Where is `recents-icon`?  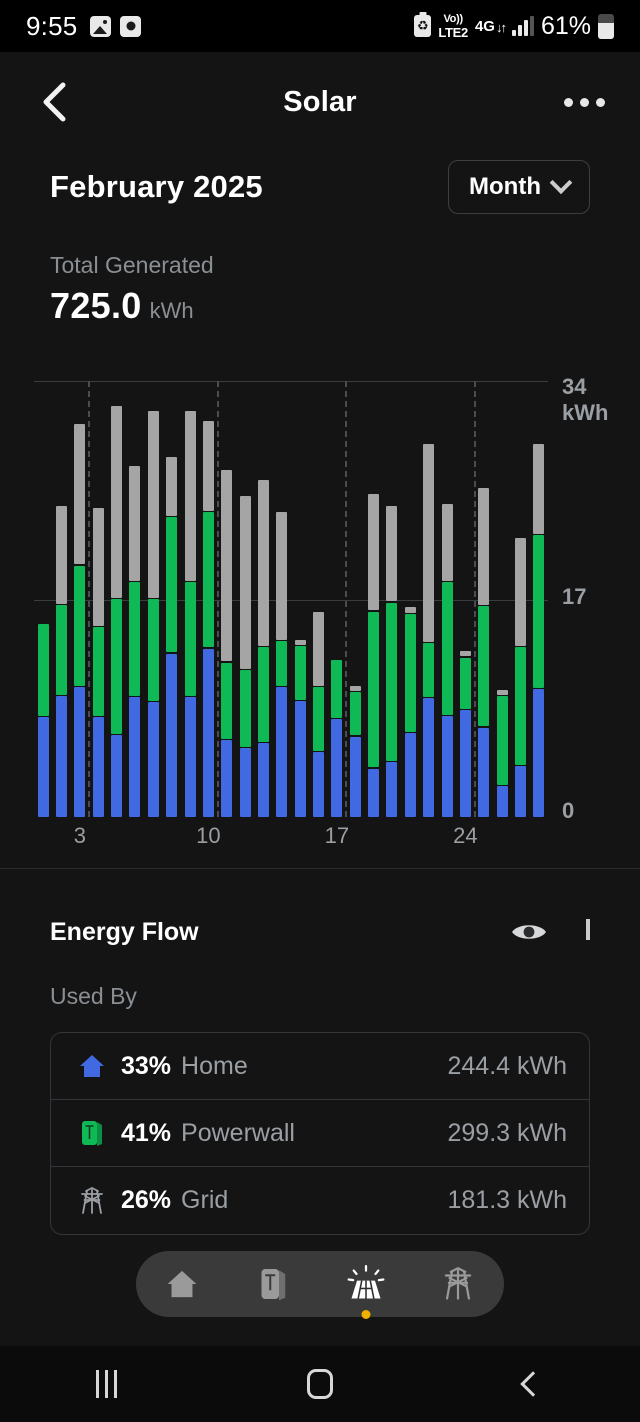 recents-icon is located at coordinates (107, 1384).